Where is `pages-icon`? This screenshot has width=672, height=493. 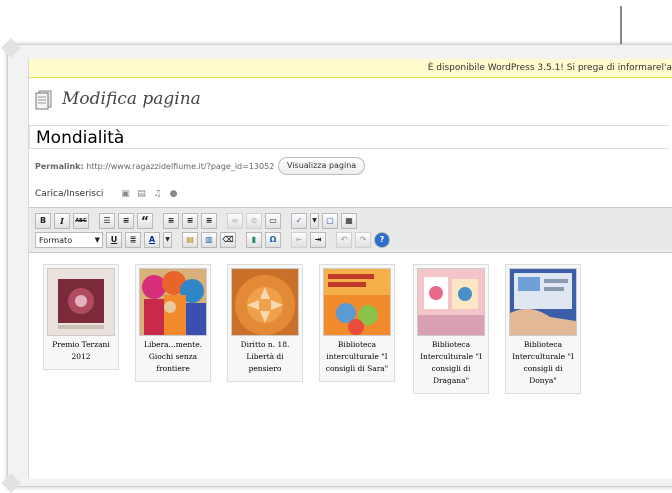 pages-icon is located at coordinates (43, 100).